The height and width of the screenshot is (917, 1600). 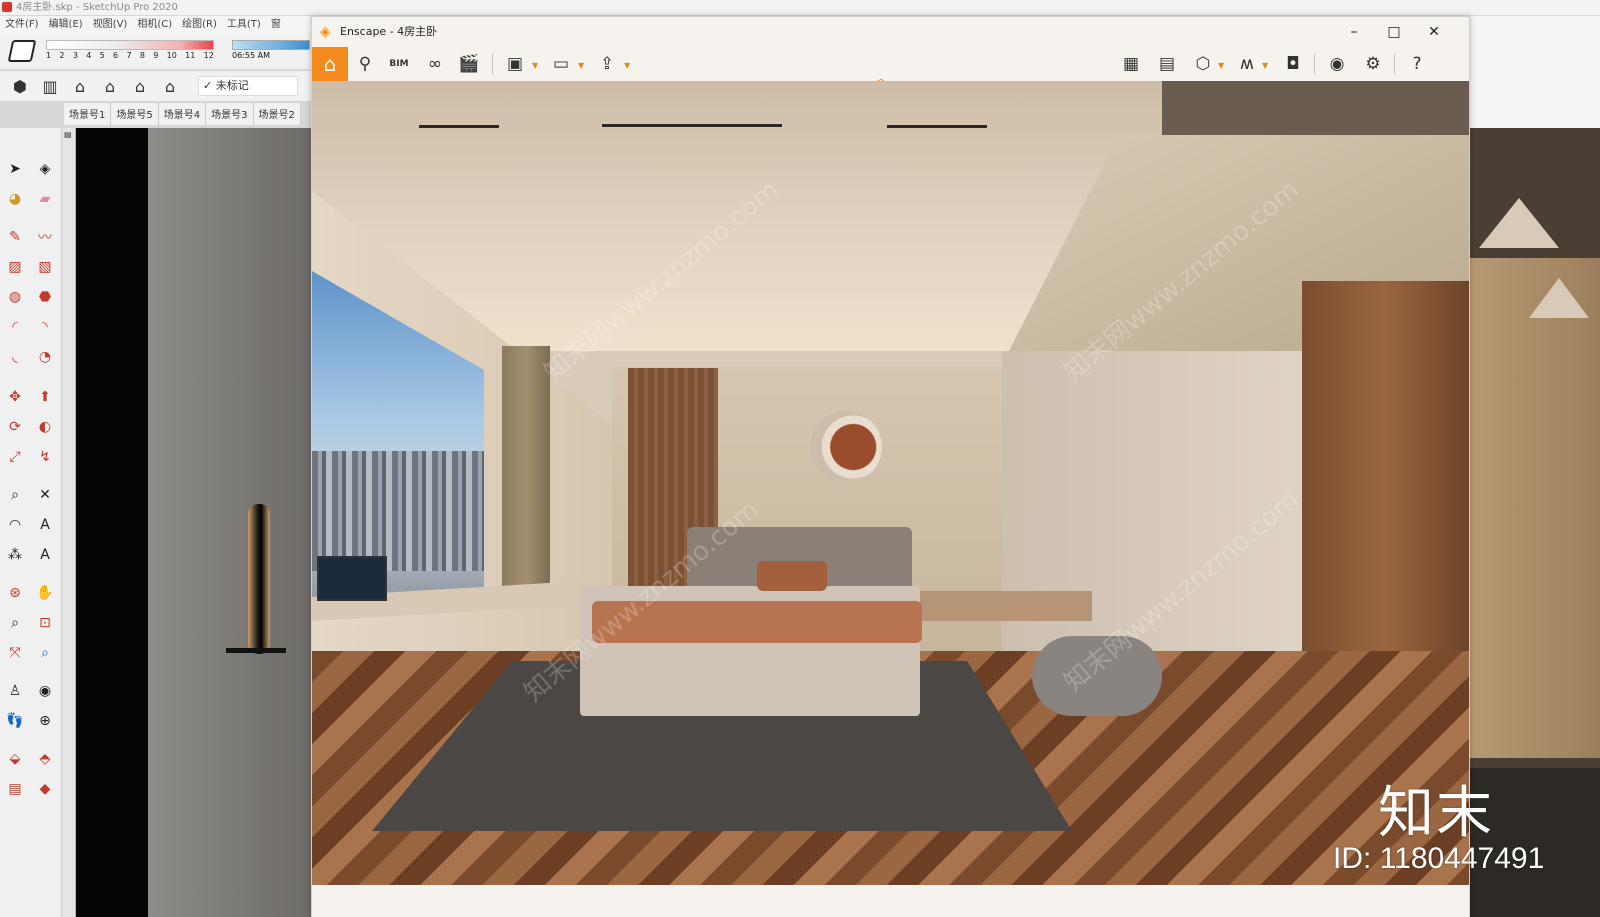 What do you see at coordinates (15, 623) in the screenshot?
I see `zoom-icon: ⌕` at bounding box center [15, 623].